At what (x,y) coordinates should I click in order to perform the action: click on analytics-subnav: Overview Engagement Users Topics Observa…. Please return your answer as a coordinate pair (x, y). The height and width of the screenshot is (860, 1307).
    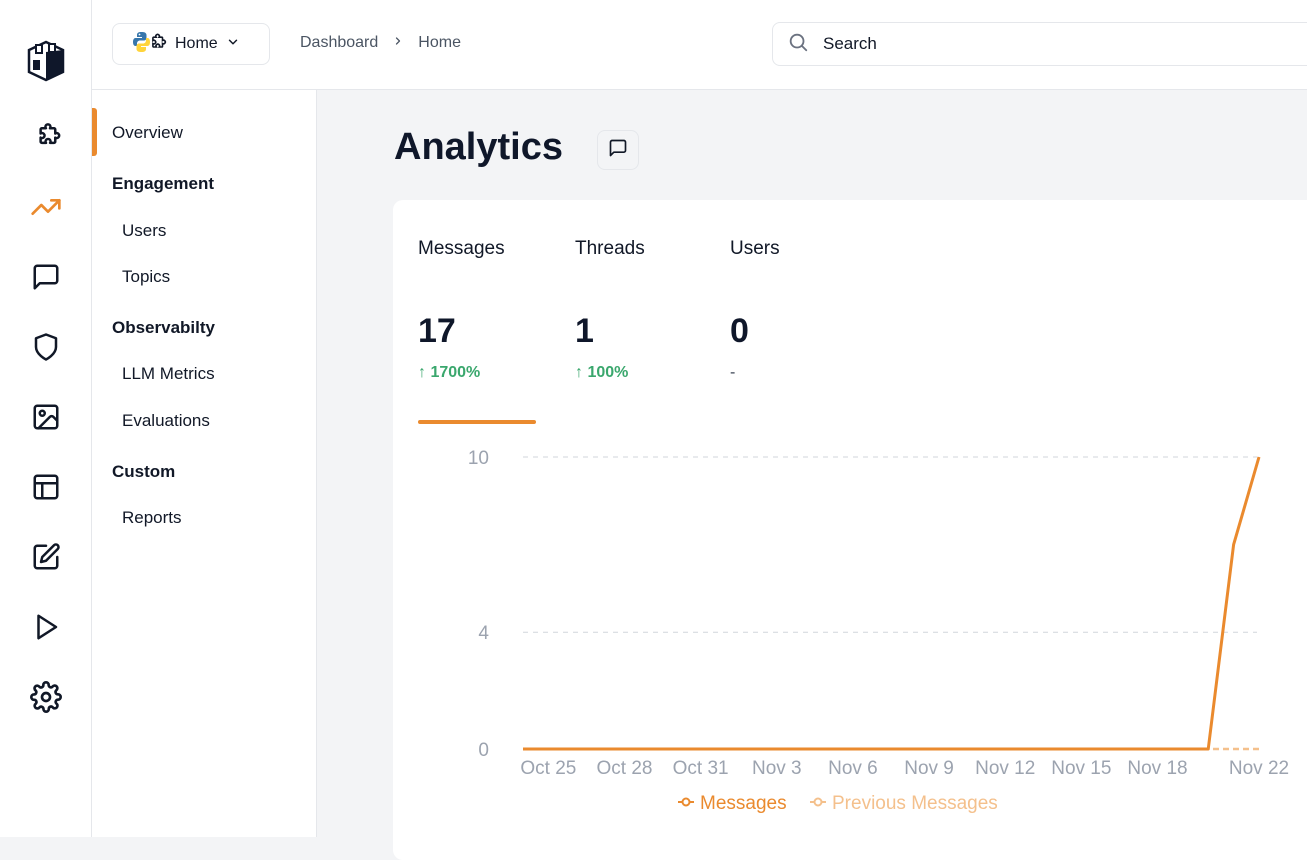
    Looking at the image, I should click on (204, 463).